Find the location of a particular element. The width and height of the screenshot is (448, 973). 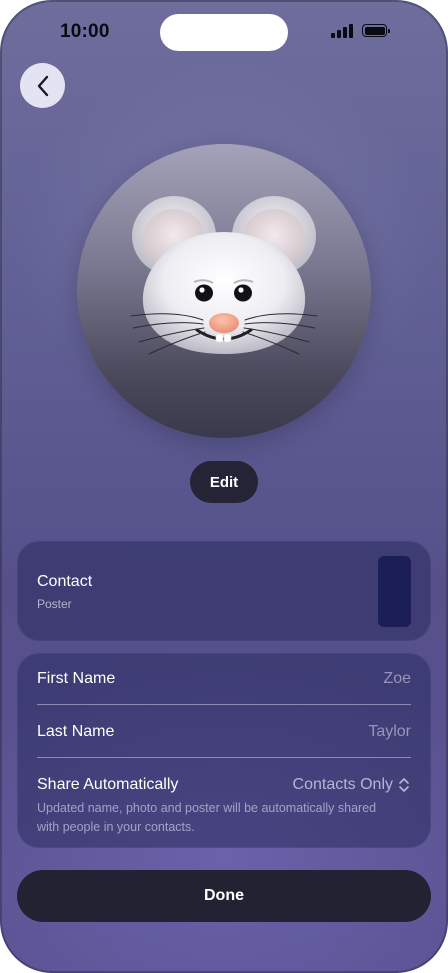

done-button: Done is located at coordinates (224, 896).